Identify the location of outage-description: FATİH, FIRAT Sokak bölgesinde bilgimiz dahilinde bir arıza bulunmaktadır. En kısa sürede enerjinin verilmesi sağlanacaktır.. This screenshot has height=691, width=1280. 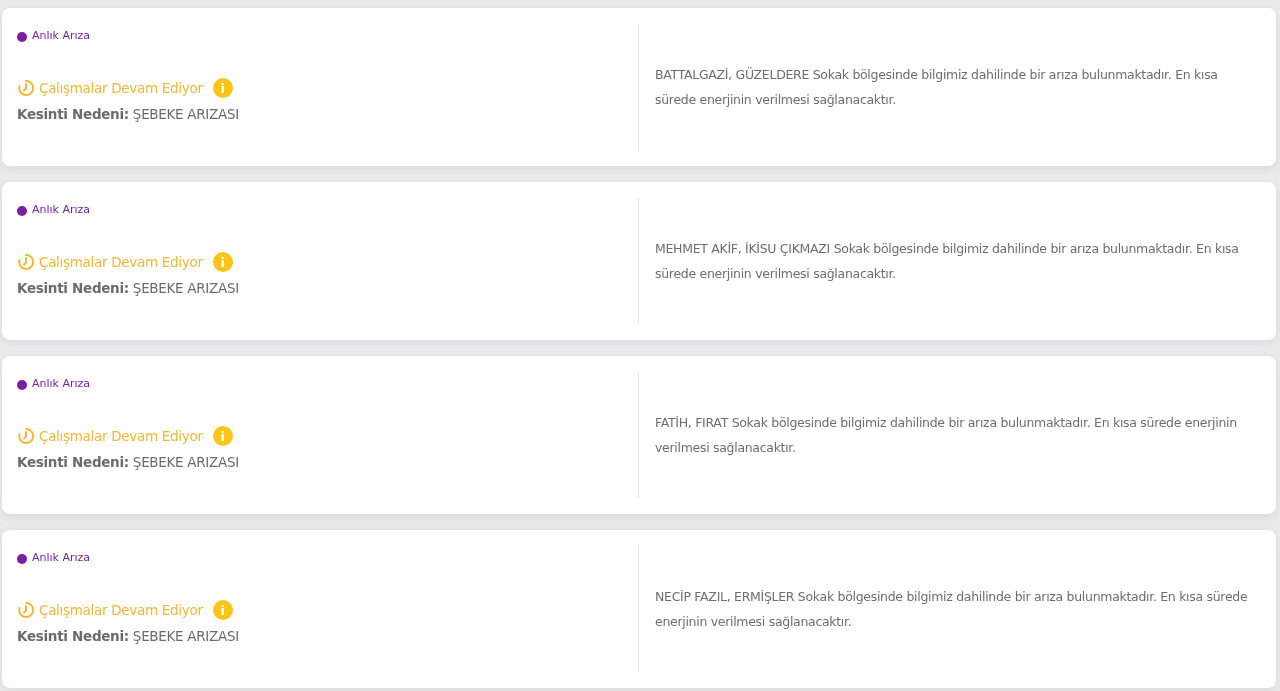
(946, 435).